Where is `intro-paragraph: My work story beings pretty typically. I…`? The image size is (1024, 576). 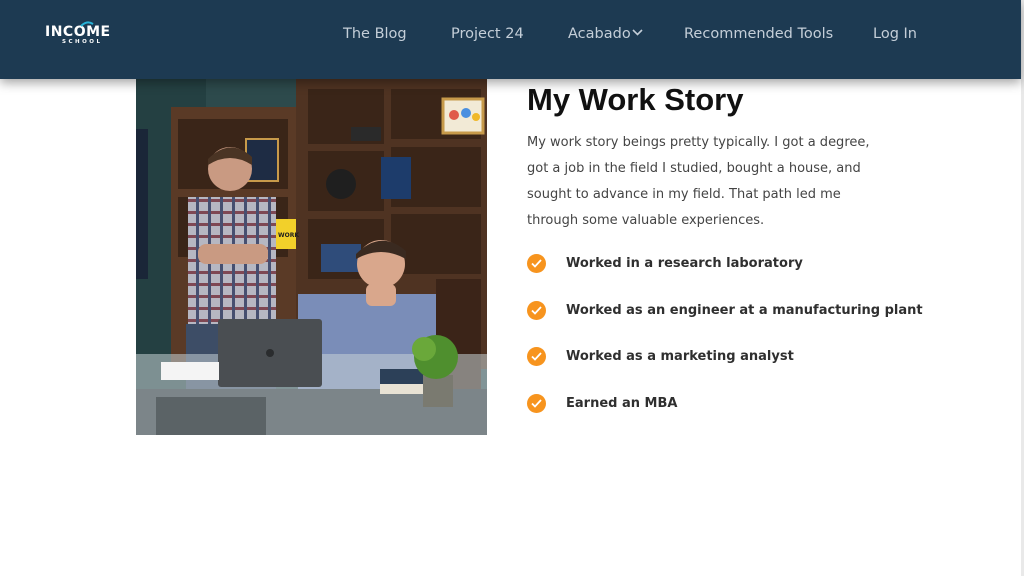
intro-paragraph: My work story beings pretty typically. I… is located at coordinates (698, 181).